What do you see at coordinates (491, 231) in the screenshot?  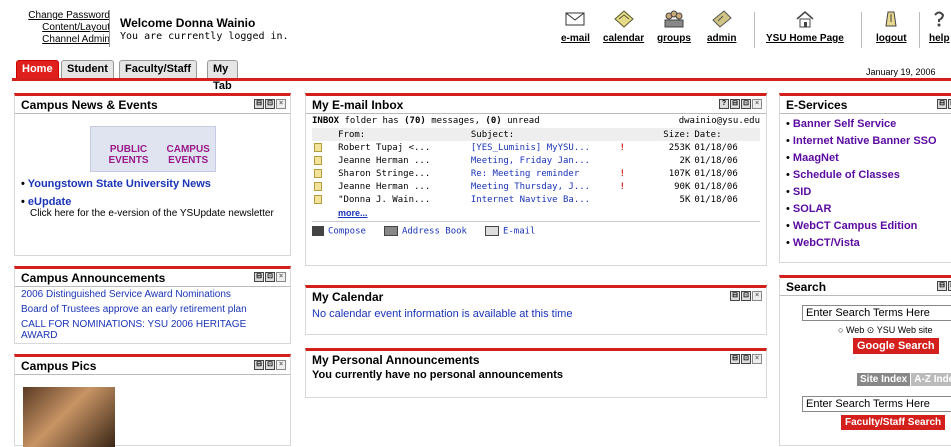 I see `envelope-icon` at bounding box center [491, 231].